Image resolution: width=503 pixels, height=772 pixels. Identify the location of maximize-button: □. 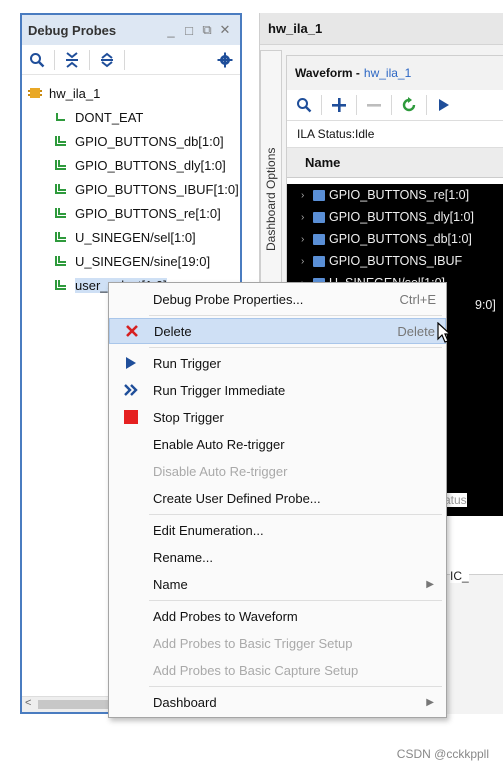
(189, 30).